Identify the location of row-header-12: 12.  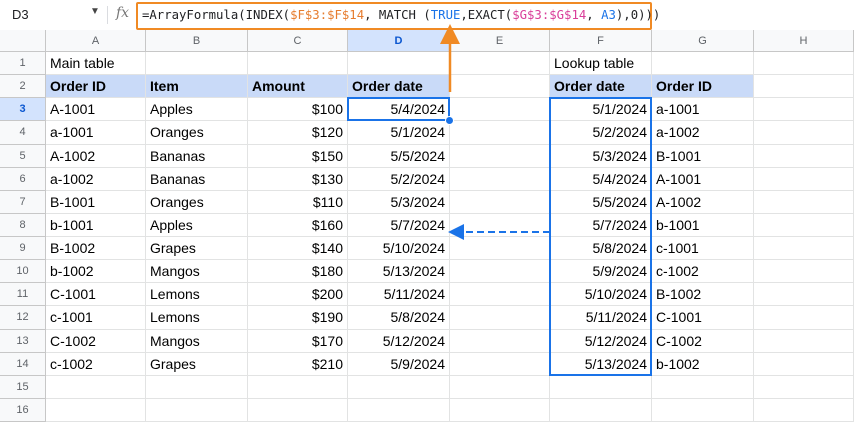
(23, 318).